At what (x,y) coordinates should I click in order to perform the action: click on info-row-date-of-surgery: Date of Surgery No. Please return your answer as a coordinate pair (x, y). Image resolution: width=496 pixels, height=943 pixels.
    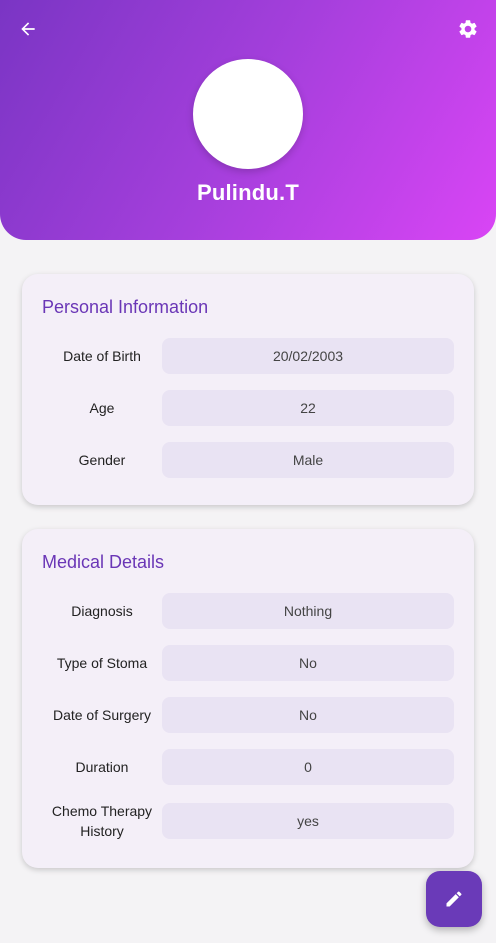
    Looking at the image, I should click on (248, 715).